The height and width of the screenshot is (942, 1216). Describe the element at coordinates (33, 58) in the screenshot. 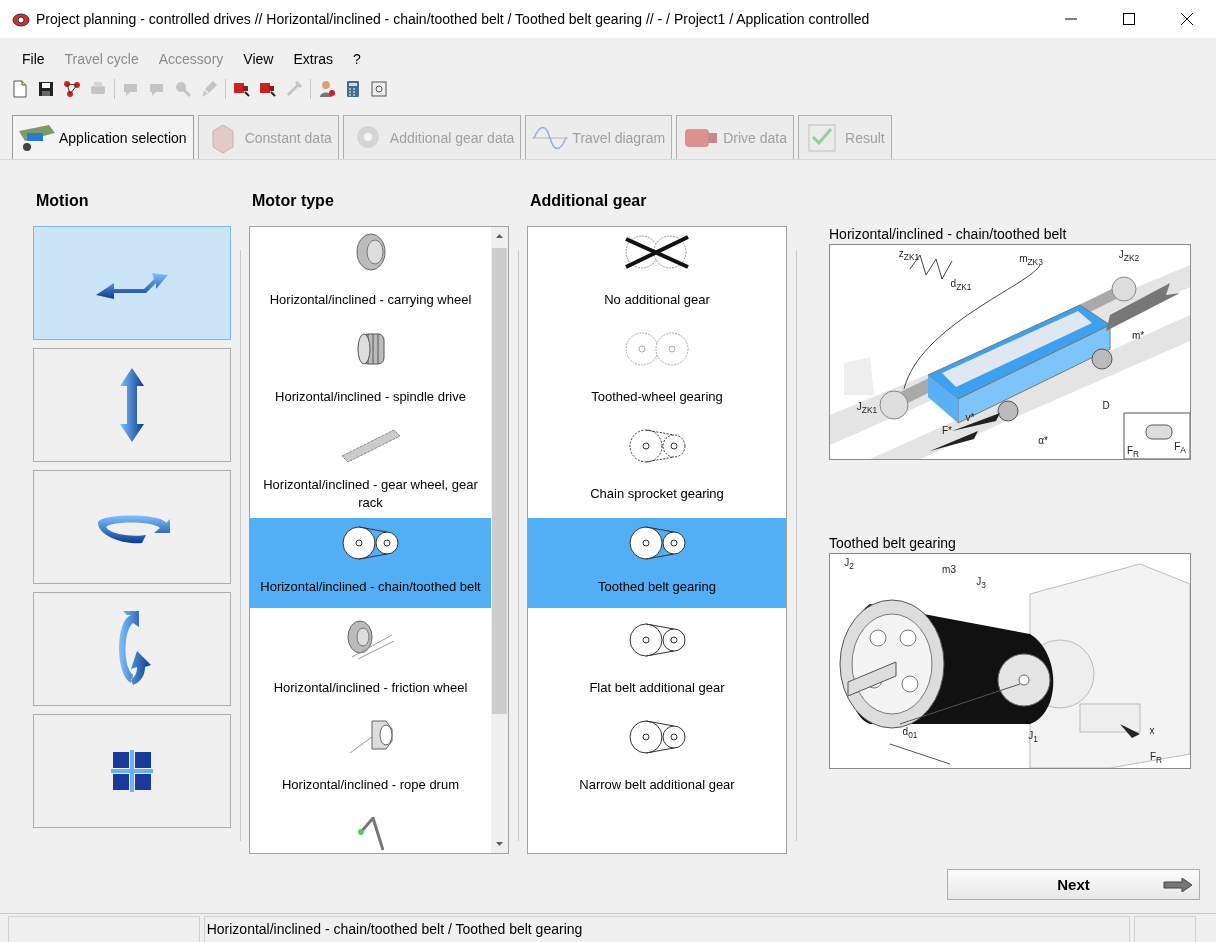

I see `menu-item: File` at that location.